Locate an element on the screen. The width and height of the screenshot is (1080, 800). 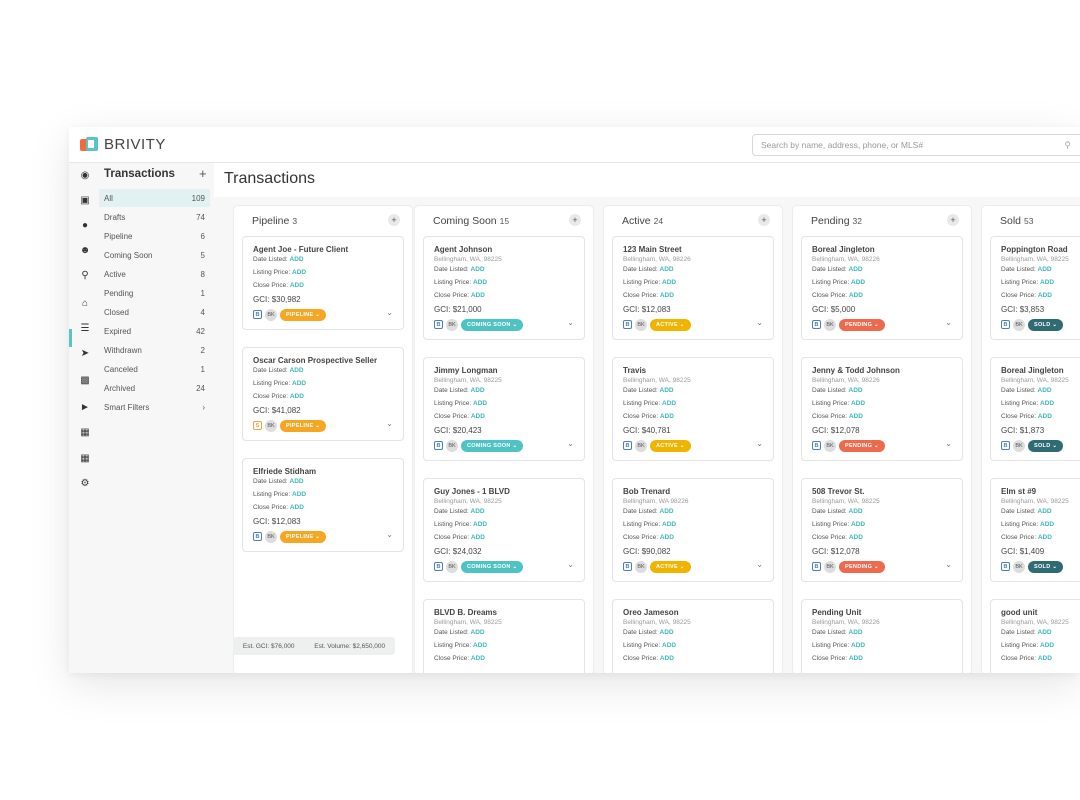
sidebar-item-active: Active 8 is located at coordinates (154, 274).